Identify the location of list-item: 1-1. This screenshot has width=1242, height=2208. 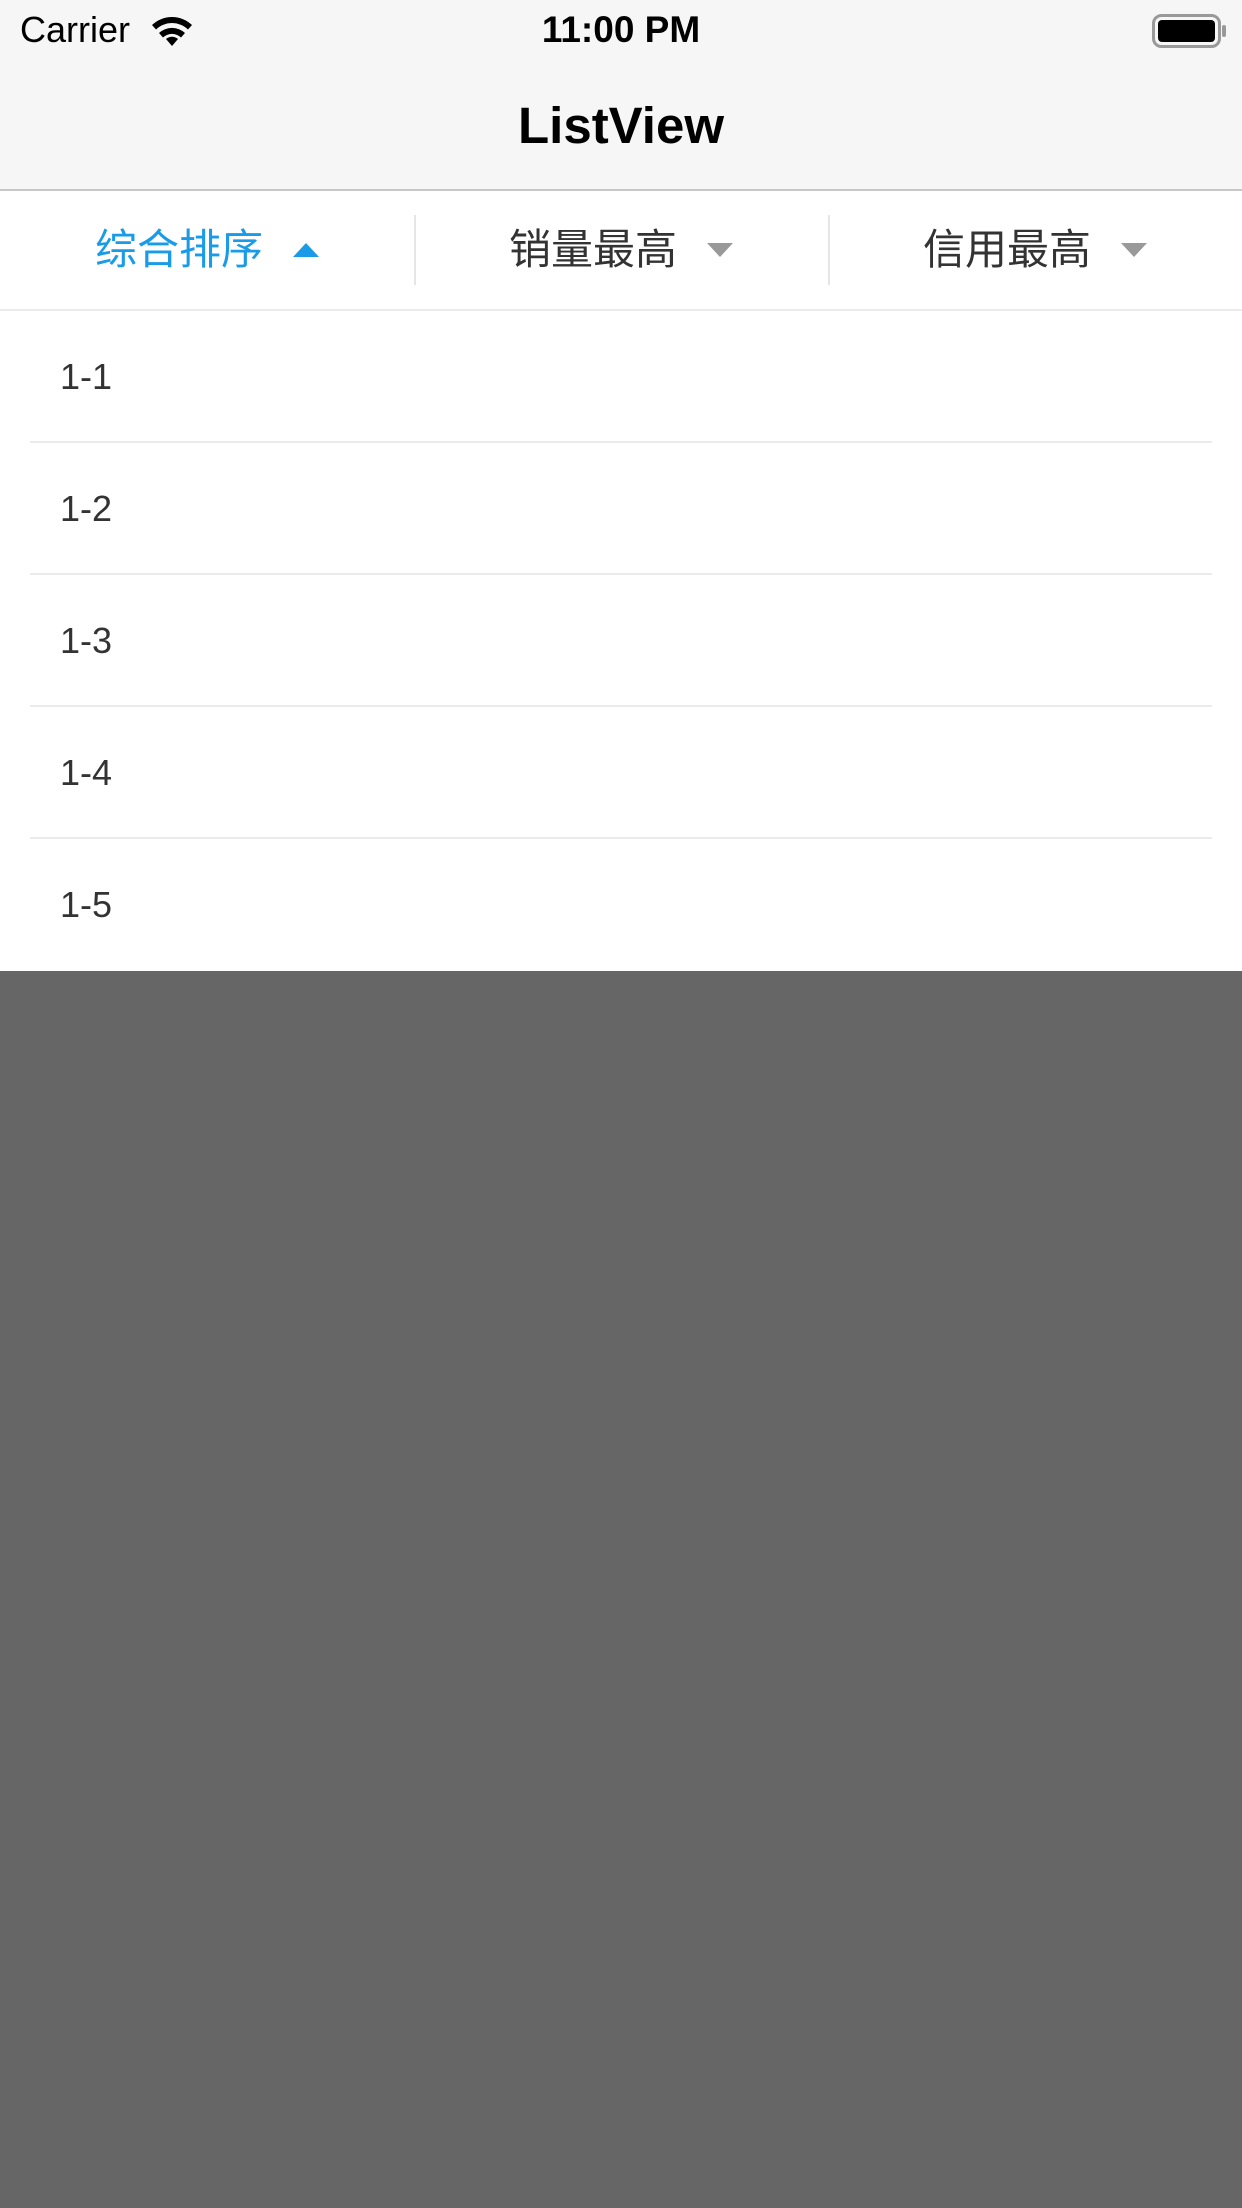
(621, 377).